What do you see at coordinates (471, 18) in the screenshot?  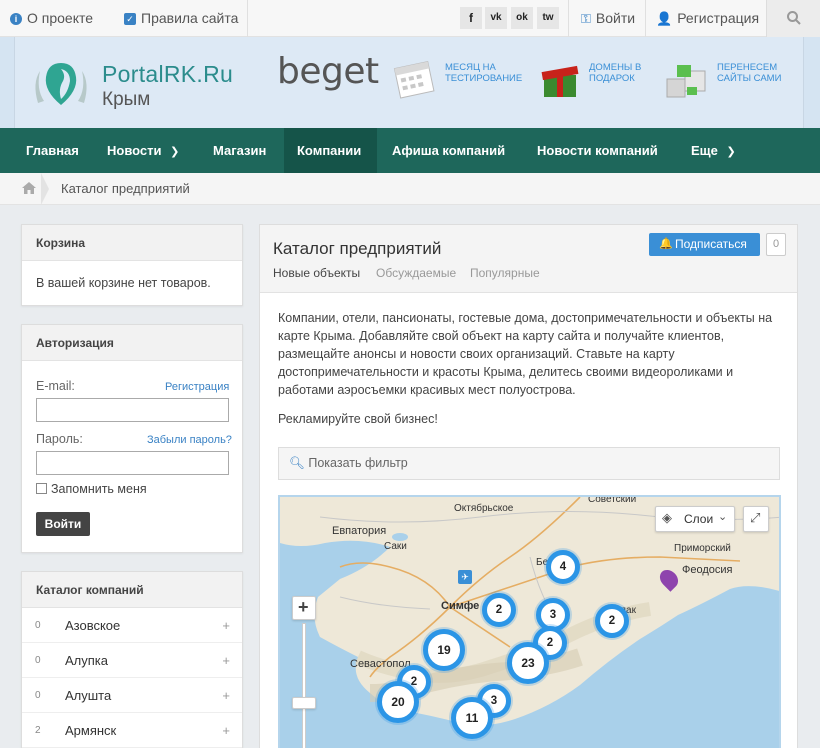 I see `facebook-icon: f` at bounding box center [471, 18].